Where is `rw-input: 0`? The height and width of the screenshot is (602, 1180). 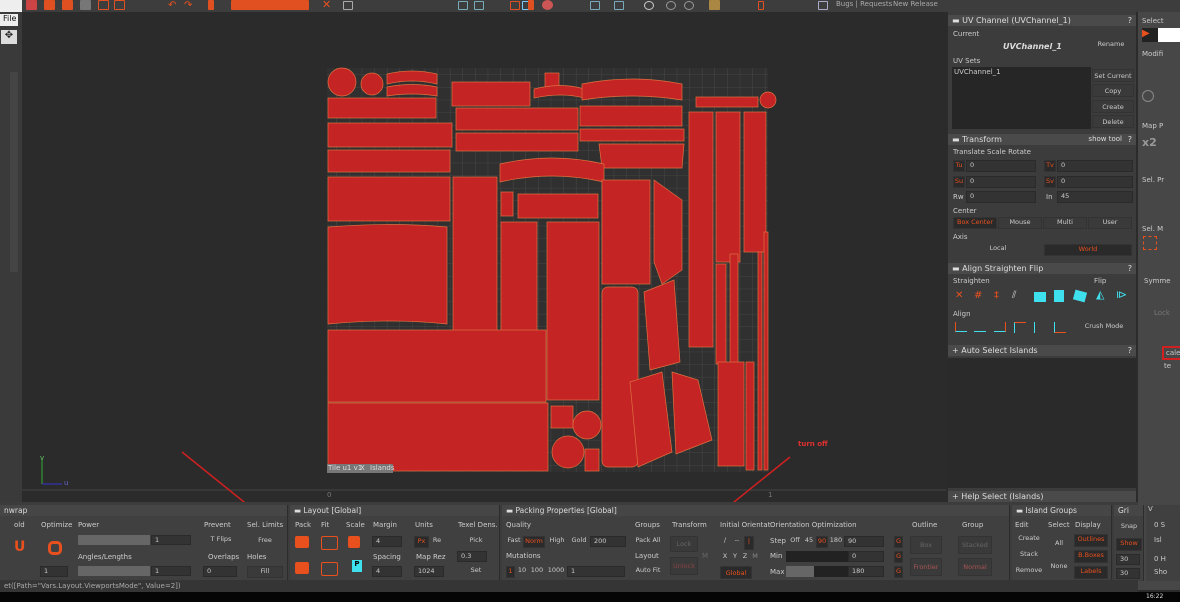 rw-input: 0 is located at coordinates (1001, 197).